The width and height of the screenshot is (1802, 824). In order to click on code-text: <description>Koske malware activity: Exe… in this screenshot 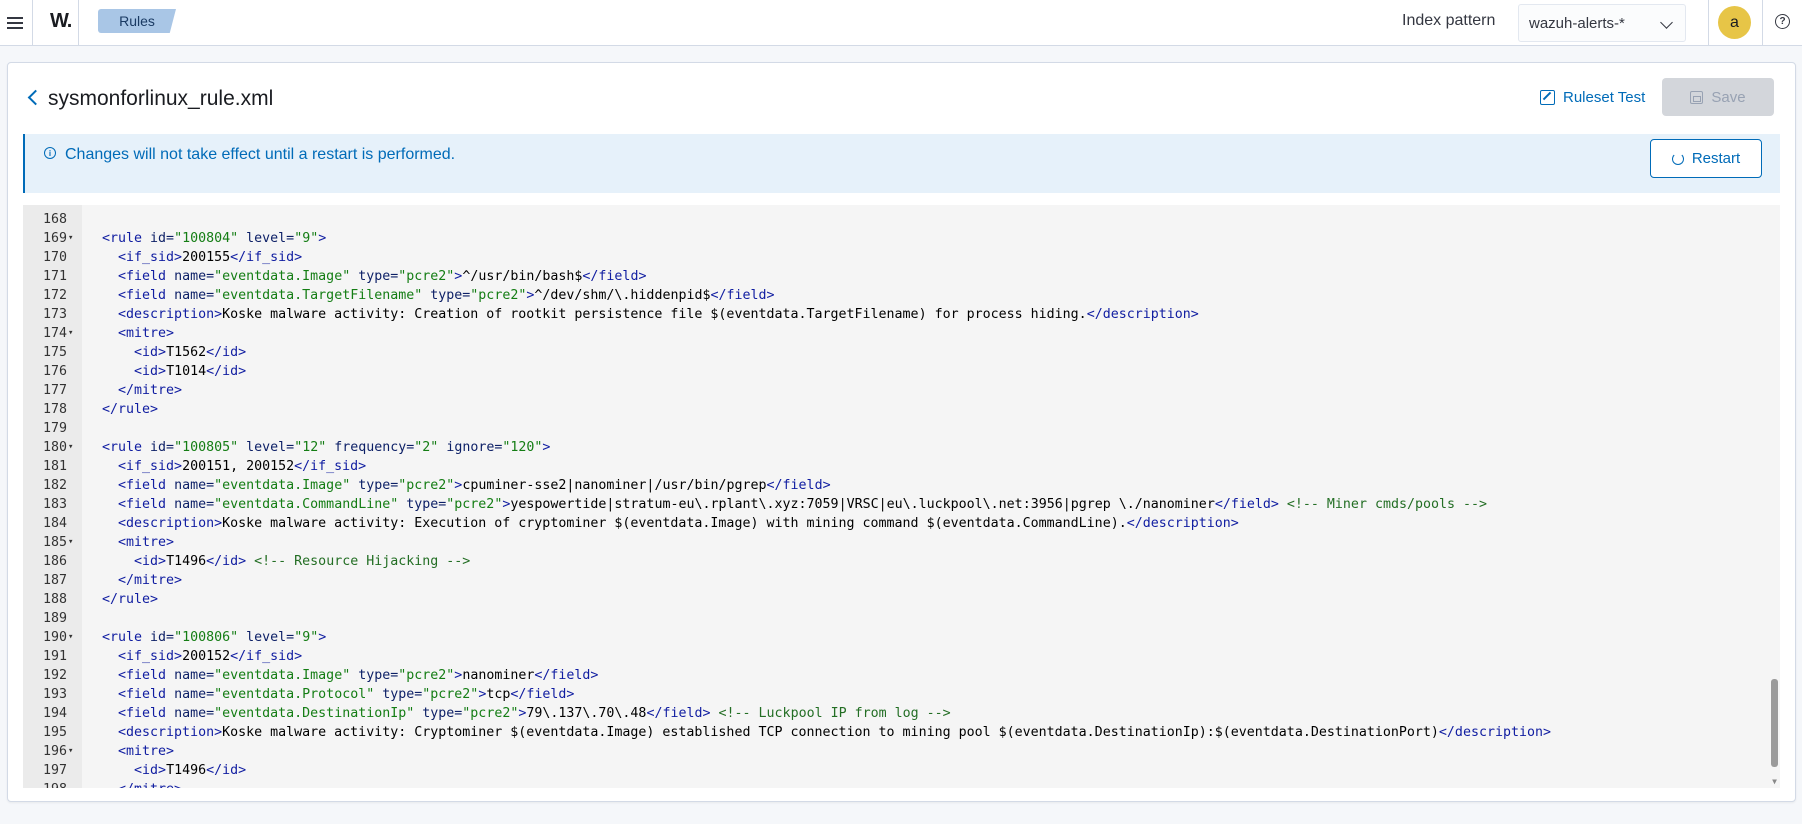, I will do `click(678, 523)`.